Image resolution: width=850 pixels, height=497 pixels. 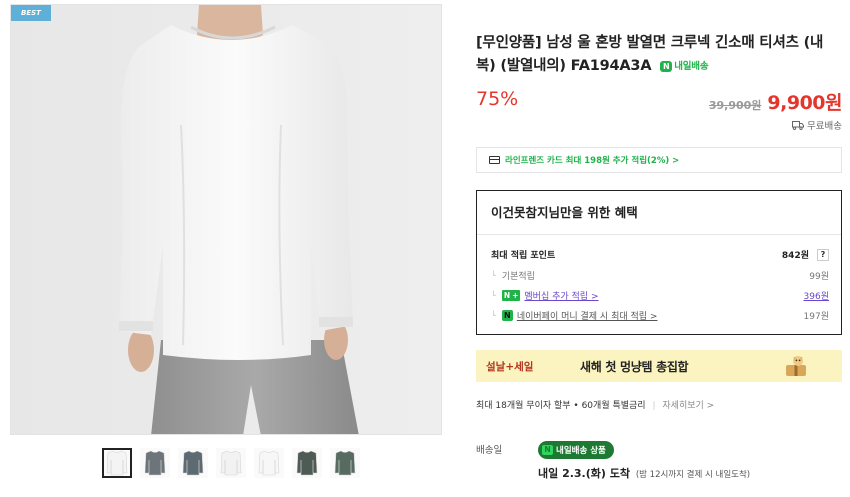 What do you see at coordinates (688, 406) in the screenshot?
I see `installment-details-link: 자세히보기 >` at bounding box center [688, 406].